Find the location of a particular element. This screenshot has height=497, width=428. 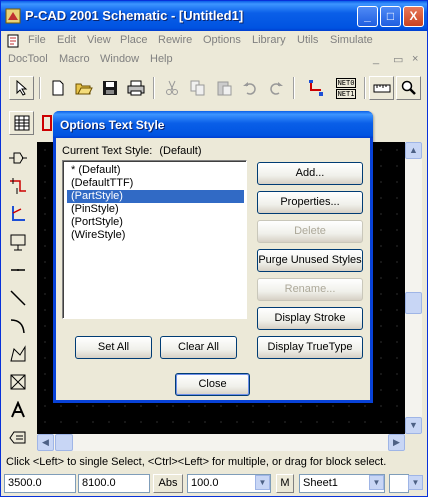

arrow-cursor-icon is located at coordinates (21, 88).